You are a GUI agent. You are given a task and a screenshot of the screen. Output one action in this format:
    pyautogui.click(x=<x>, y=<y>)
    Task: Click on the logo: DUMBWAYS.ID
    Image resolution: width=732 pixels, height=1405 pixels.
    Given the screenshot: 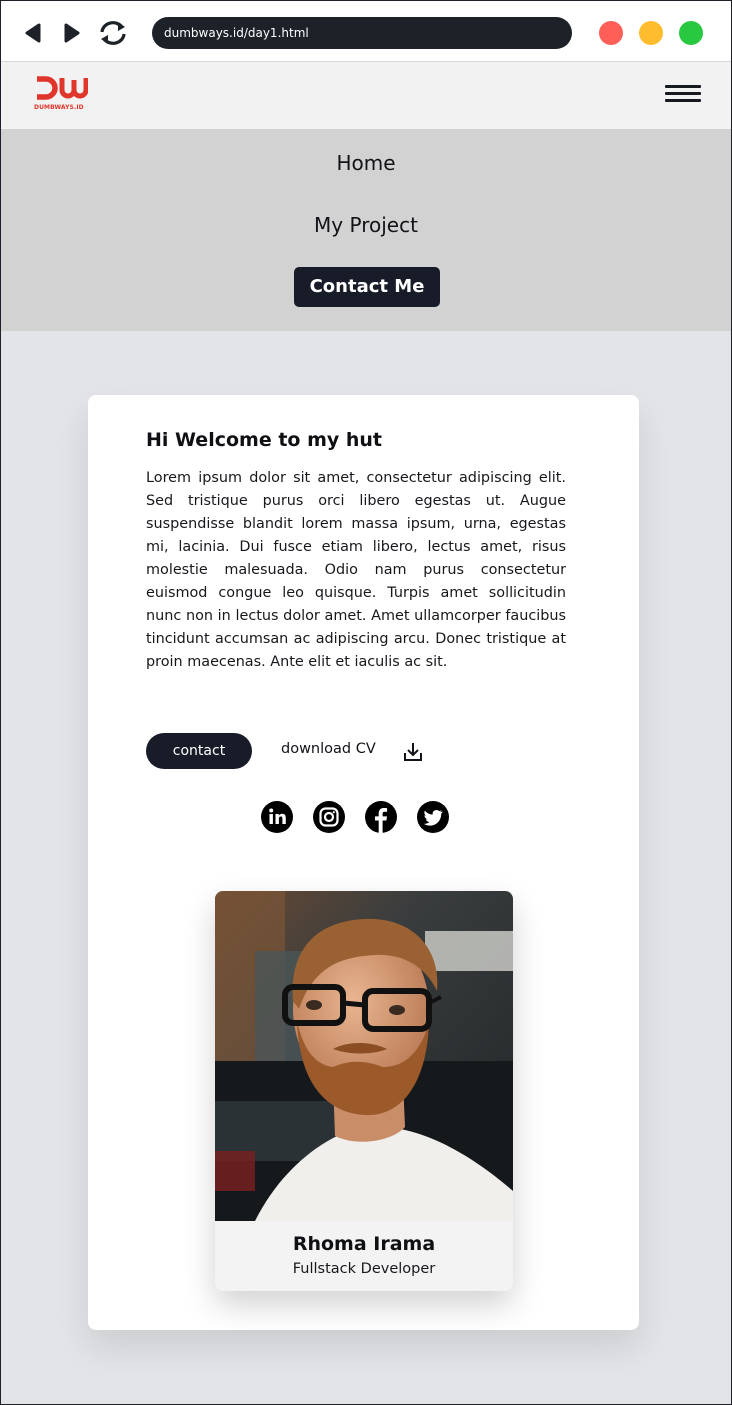 What is the action you would take?
    pyautogui.click(x=61, y=96)
    